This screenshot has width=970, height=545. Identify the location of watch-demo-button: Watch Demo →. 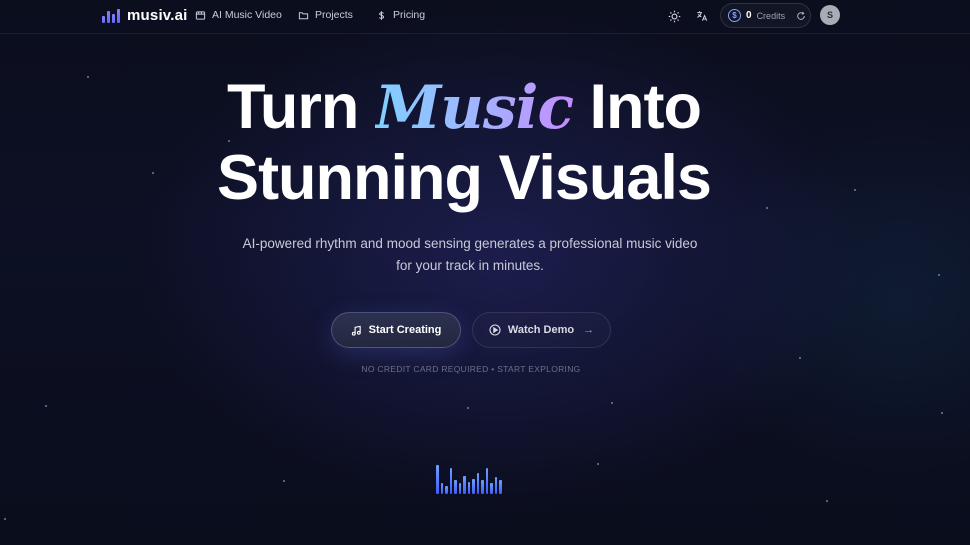
(541, 330).